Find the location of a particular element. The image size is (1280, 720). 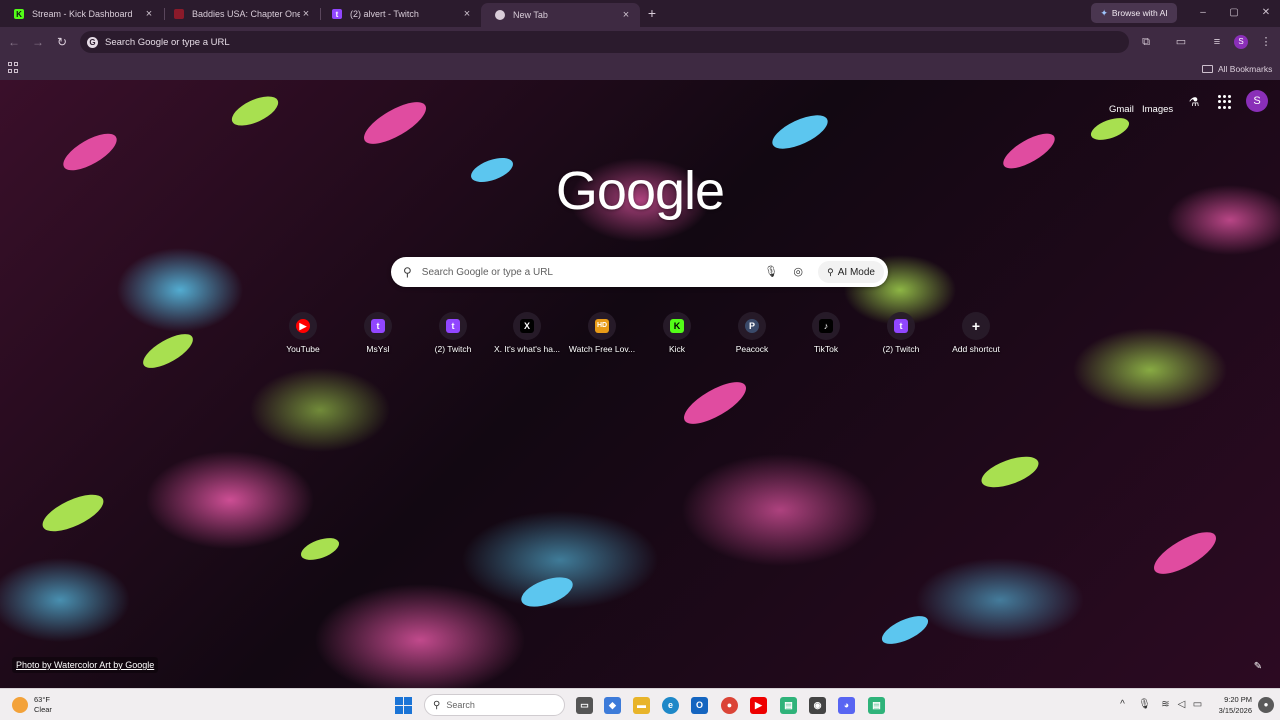

images-link: Images is located at coordinates (1157, 110).